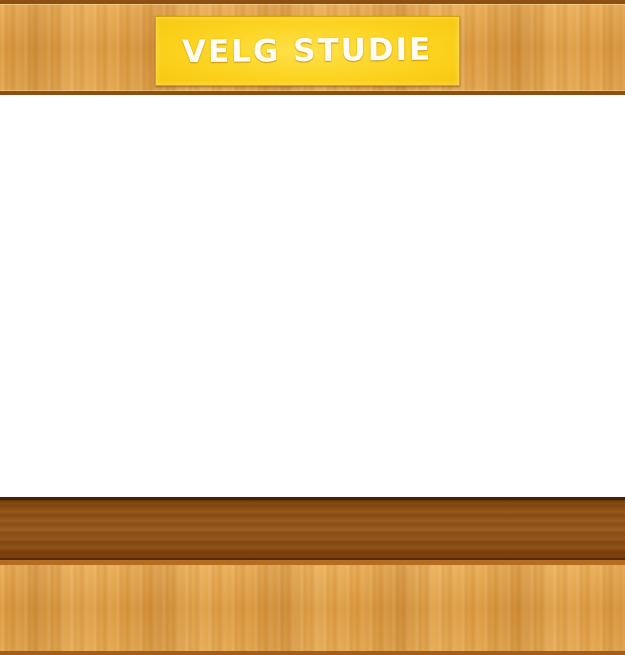 This screenshot has width=625, height=655. I want to click on footer-panel, so click(312, 607).